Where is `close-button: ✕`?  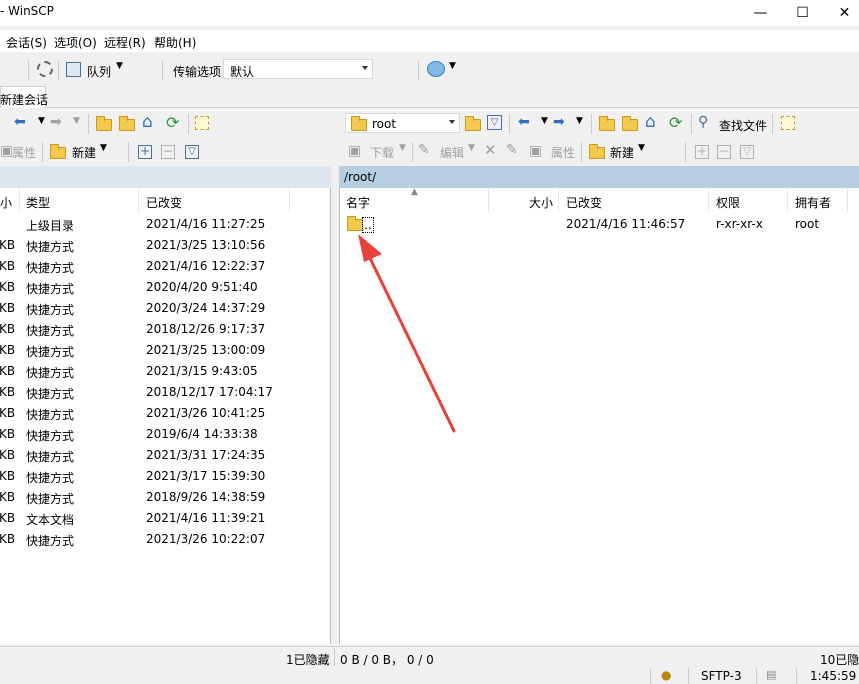
close-button: ✕ is located at coordinates (840, 13).